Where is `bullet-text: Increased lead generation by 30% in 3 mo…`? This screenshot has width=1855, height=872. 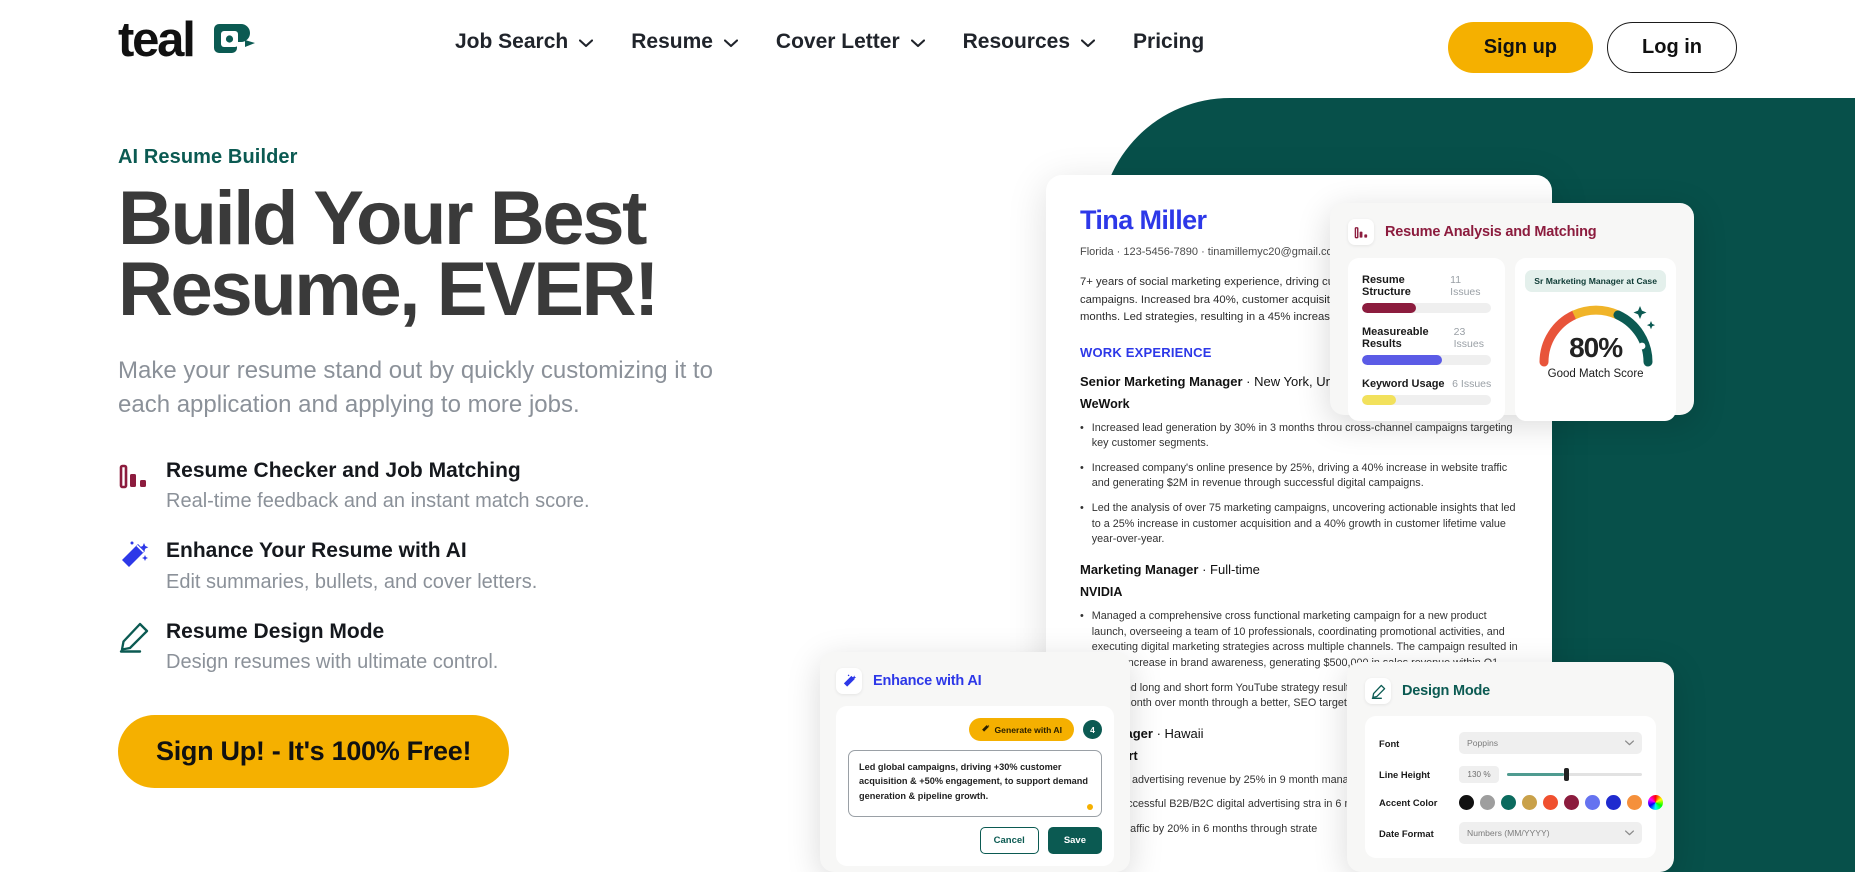 bullet-text: Increased lead generation by 30% in 3 mo… is located at coordinates (1302, 435).